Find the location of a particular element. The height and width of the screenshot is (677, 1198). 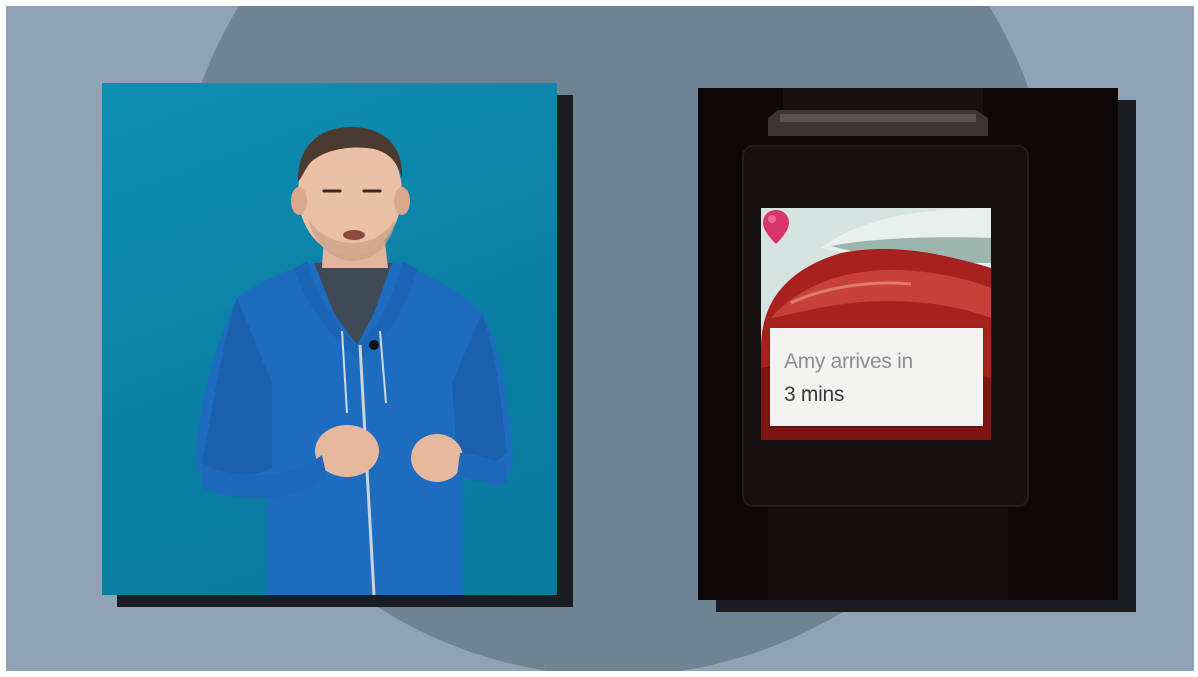

map-pin-icon is located at coordinates (776, 227).